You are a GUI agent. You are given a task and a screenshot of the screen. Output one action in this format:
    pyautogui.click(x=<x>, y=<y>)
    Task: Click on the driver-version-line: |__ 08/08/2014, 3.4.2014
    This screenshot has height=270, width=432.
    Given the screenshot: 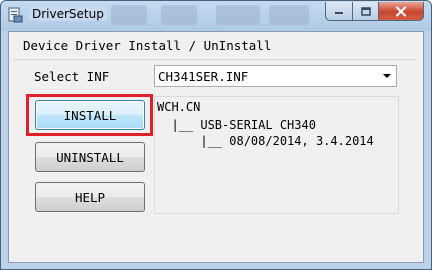 What is the action you would take?
    pyautogui.click(x=265, y=141)
    